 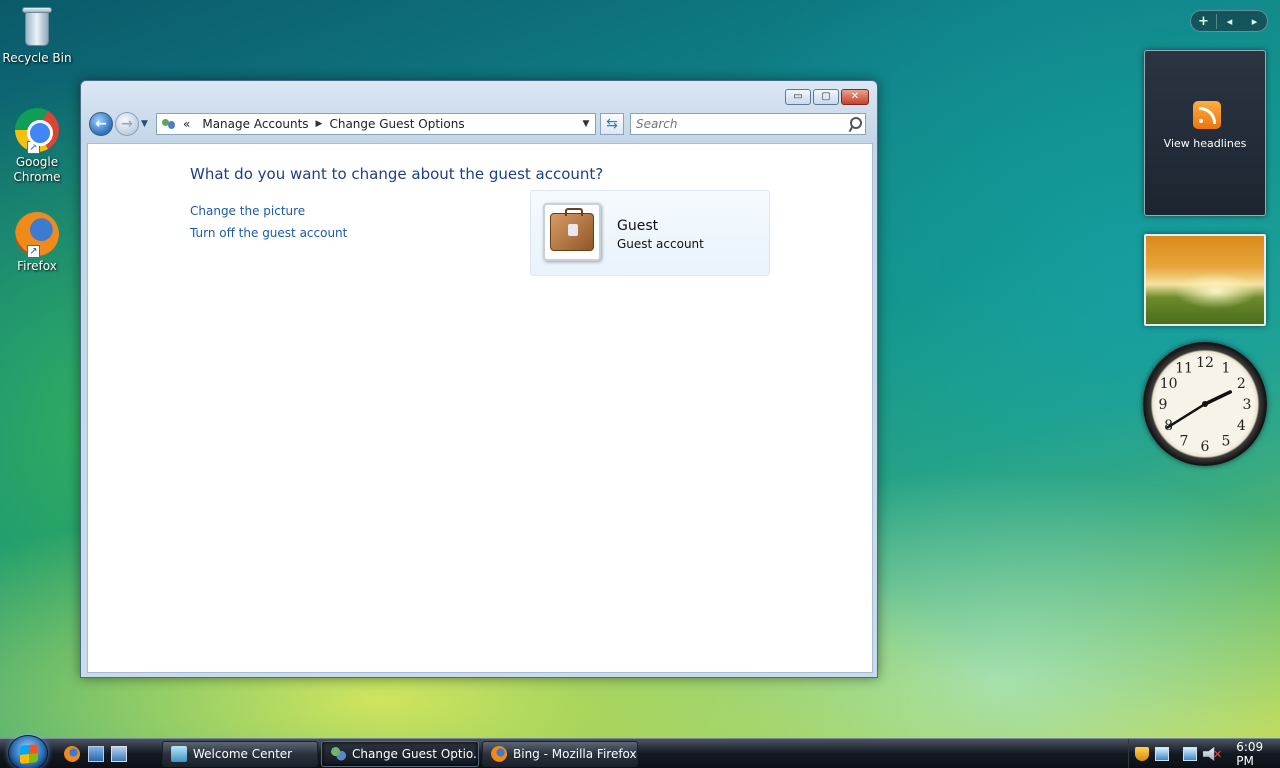 I want to click on clock-hour-hand, so click(x=1218, y=398).